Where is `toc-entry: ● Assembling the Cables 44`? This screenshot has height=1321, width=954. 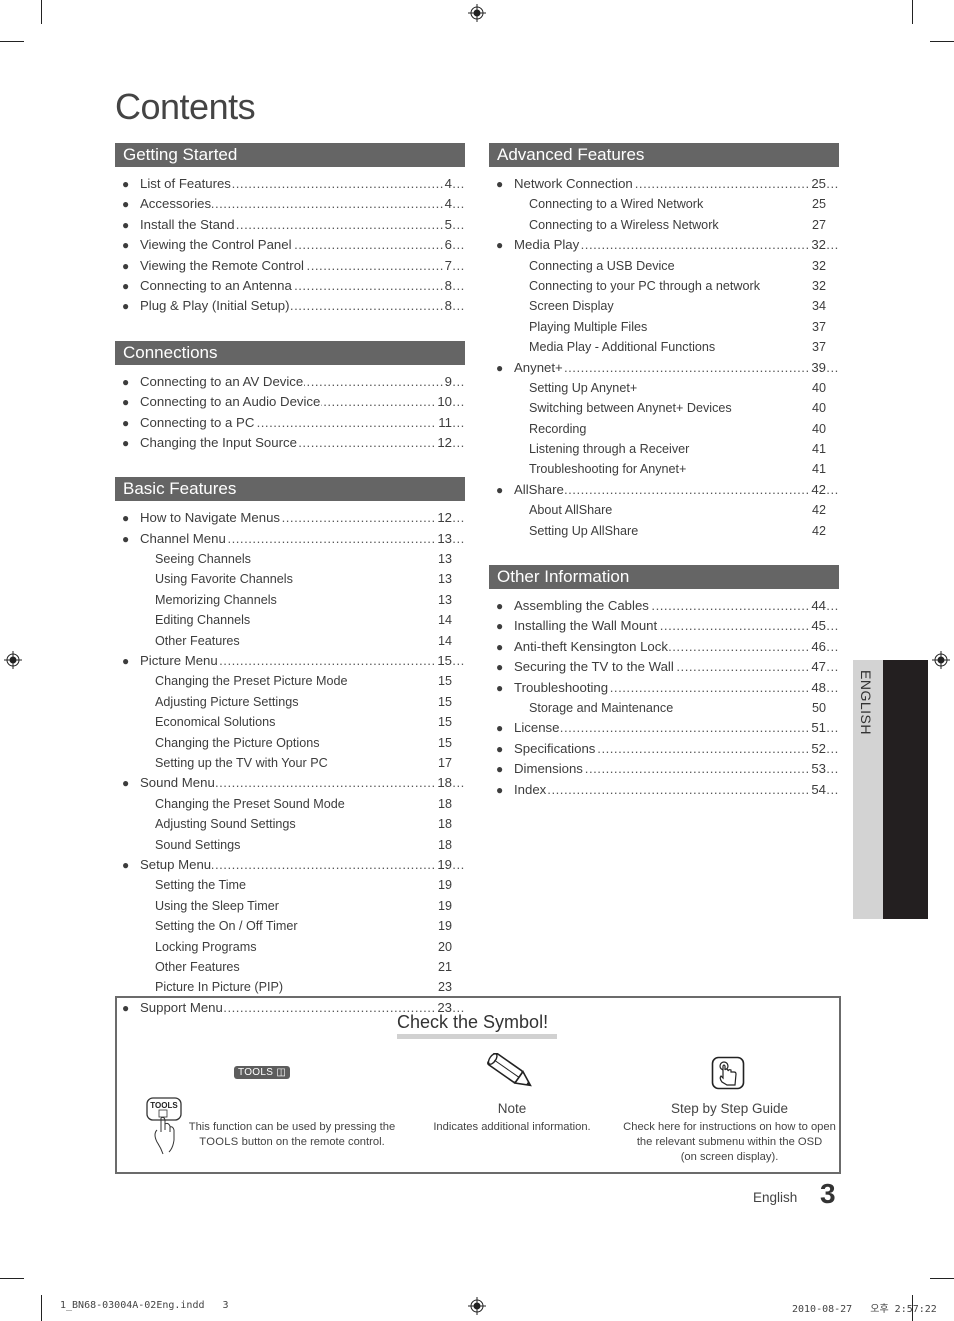 toc-entry: ● Assembling the Cables 44 is located at coordinates (664, 606).